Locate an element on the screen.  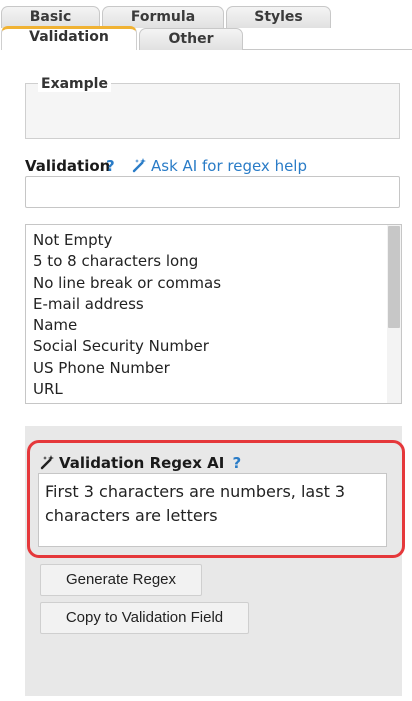
list-scrollbar-thumb is located at coordinates (394, 277).